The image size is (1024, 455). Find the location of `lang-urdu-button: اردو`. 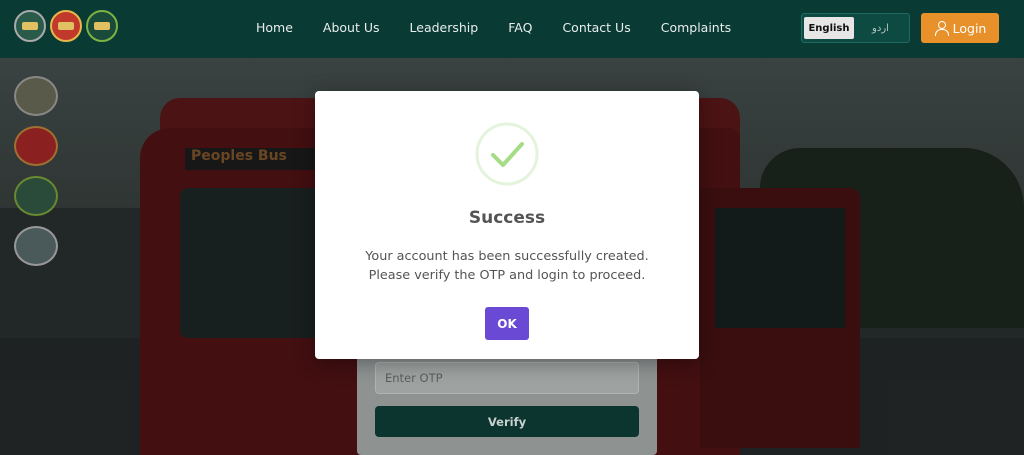

lang-urdu-button: اردو is located at coordinates (880, 28).